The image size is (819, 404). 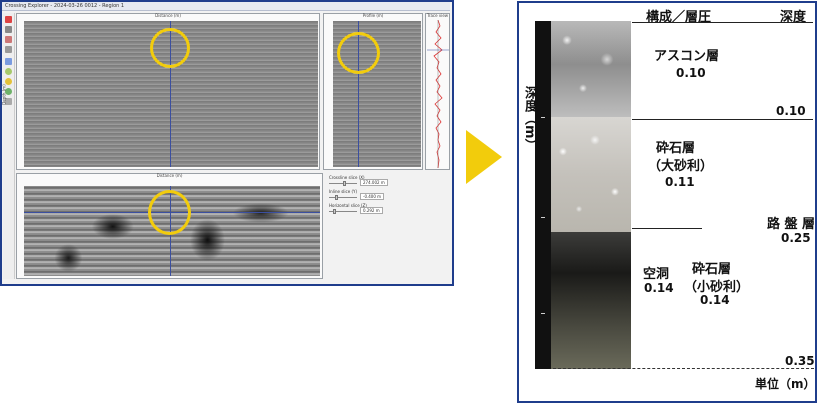 I want to click on bscan-header: Distance (m), so click(x=168, y=15).